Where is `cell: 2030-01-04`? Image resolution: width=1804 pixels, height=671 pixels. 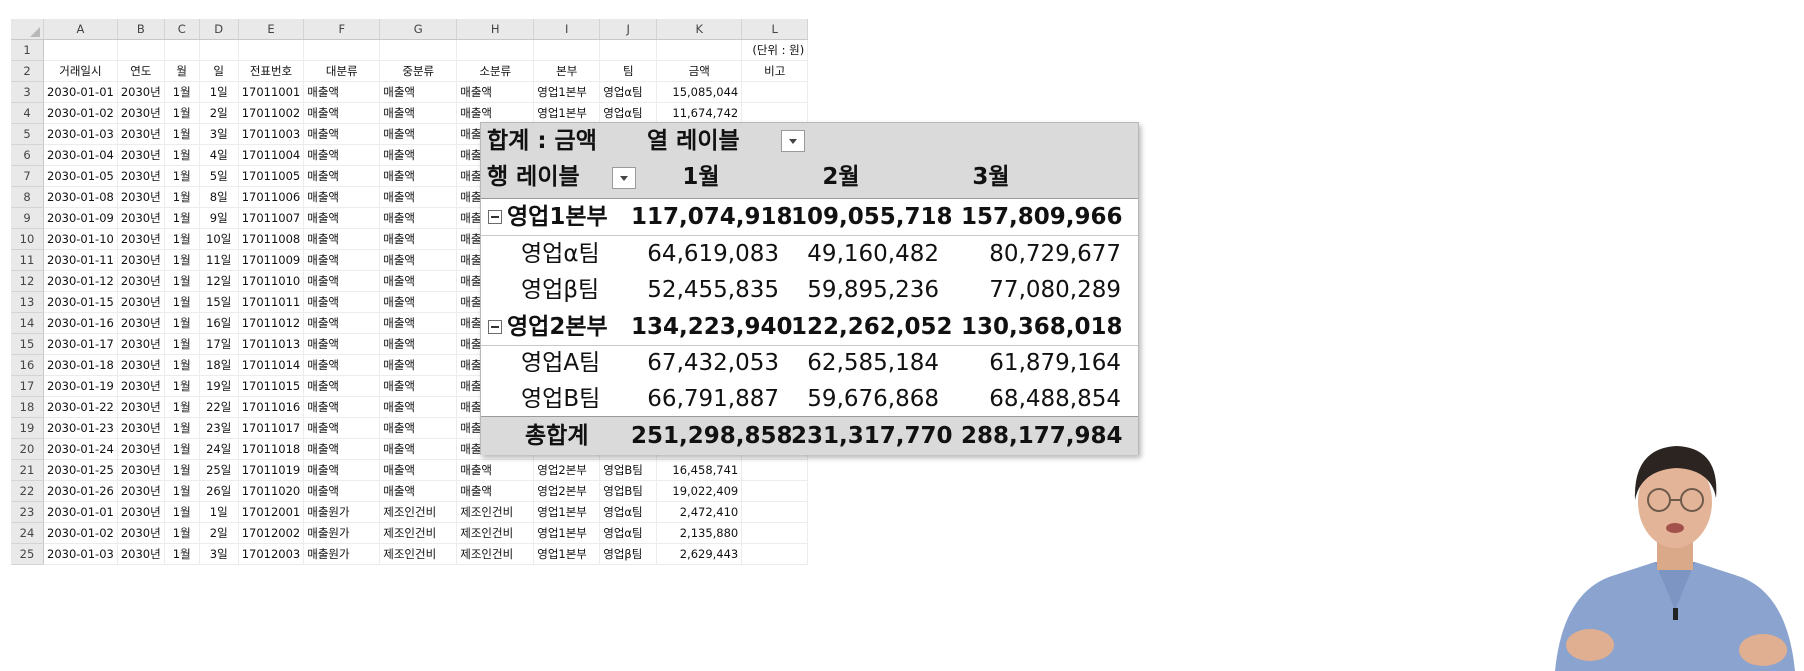 cell: 2030-01-04 is located at coordinates (80, 155).